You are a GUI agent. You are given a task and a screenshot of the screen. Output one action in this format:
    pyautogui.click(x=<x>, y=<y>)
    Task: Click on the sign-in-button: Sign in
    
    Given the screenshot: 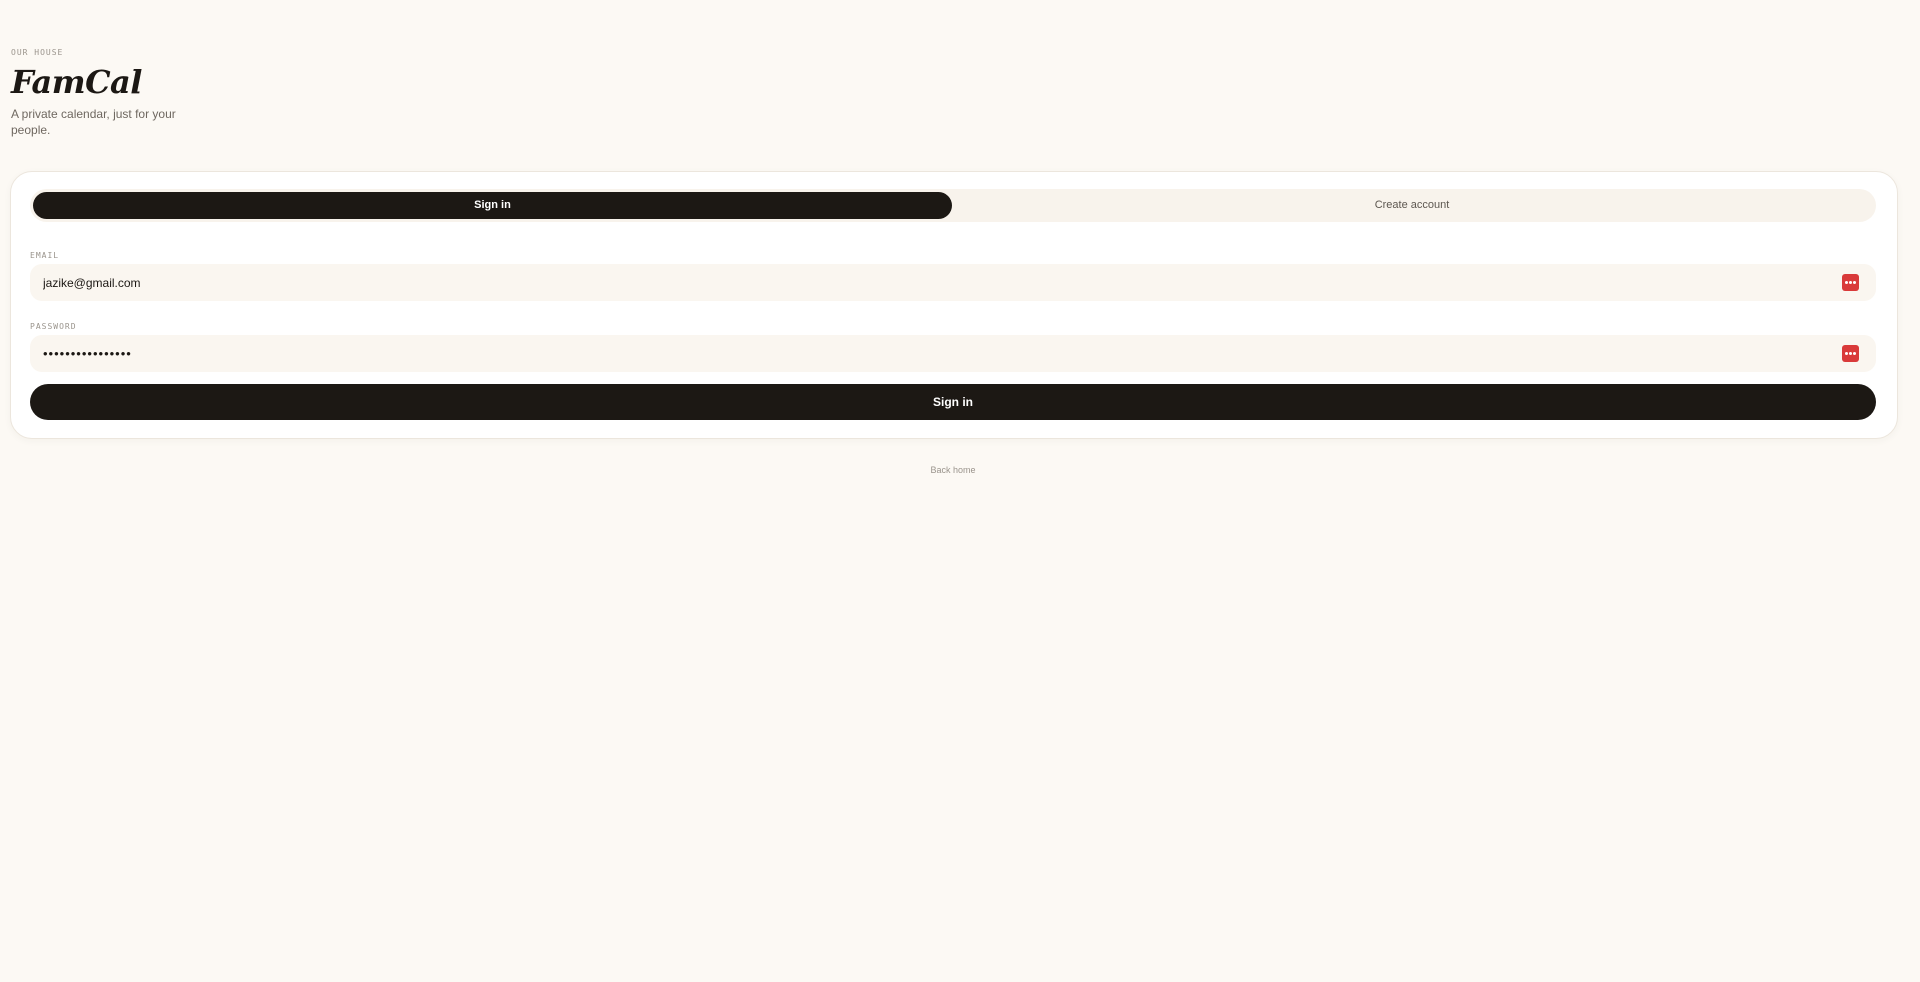 What is the action you would take?
    pyautogui.click(x=953, y=402)
    